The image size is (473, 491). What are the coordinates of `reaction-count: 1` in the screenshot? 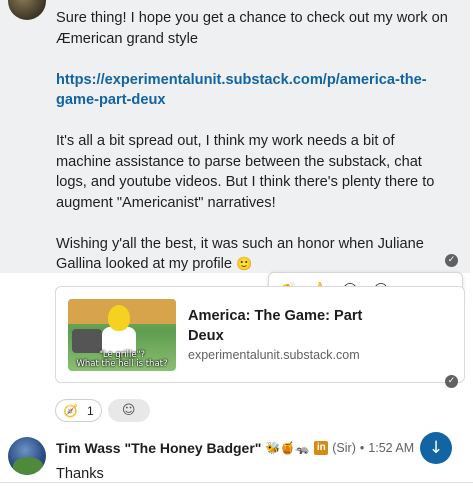 It's located at (90, 410).